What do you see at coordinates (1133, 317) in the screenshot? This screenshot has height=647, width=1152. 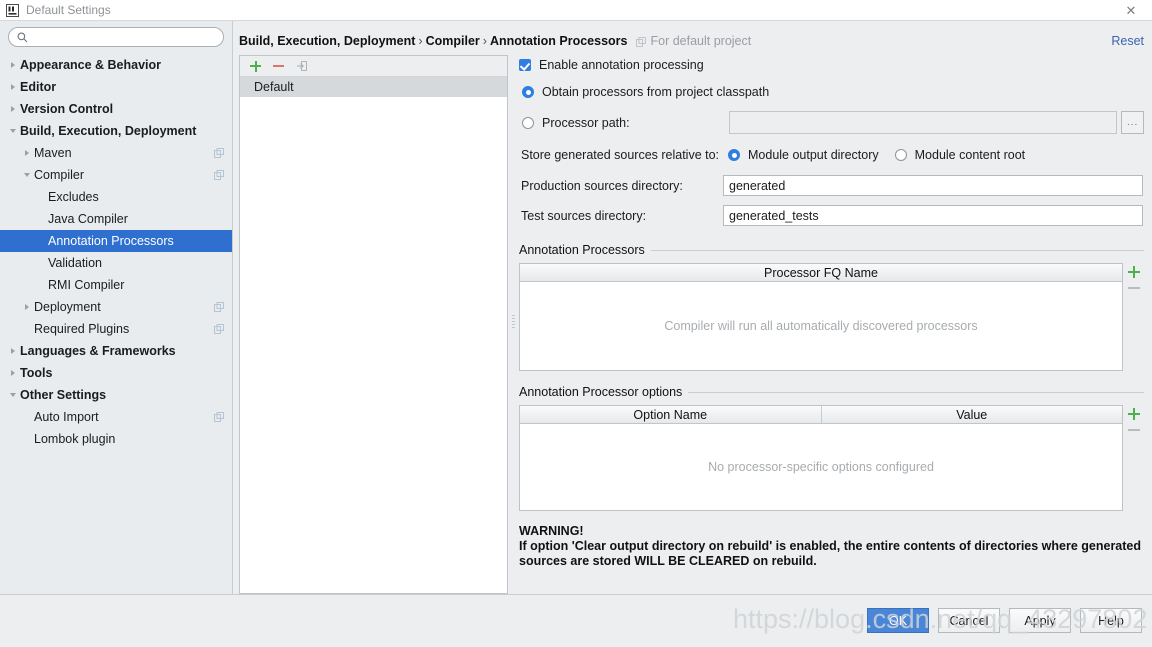 I see `processors-table-actions` at bounding box center [1133, 317].